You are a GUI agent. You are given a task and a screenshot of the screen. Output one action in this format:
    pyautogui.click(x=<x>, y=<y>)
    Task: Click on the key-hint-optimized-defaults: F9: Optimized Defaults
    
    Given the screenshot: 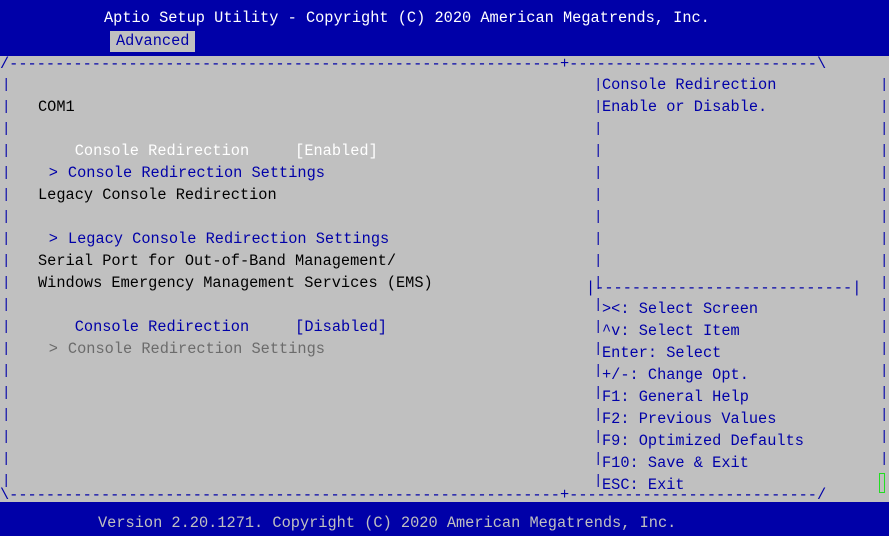 What is the action you would take?
    pyautogui.click(x=703, y=441)
    